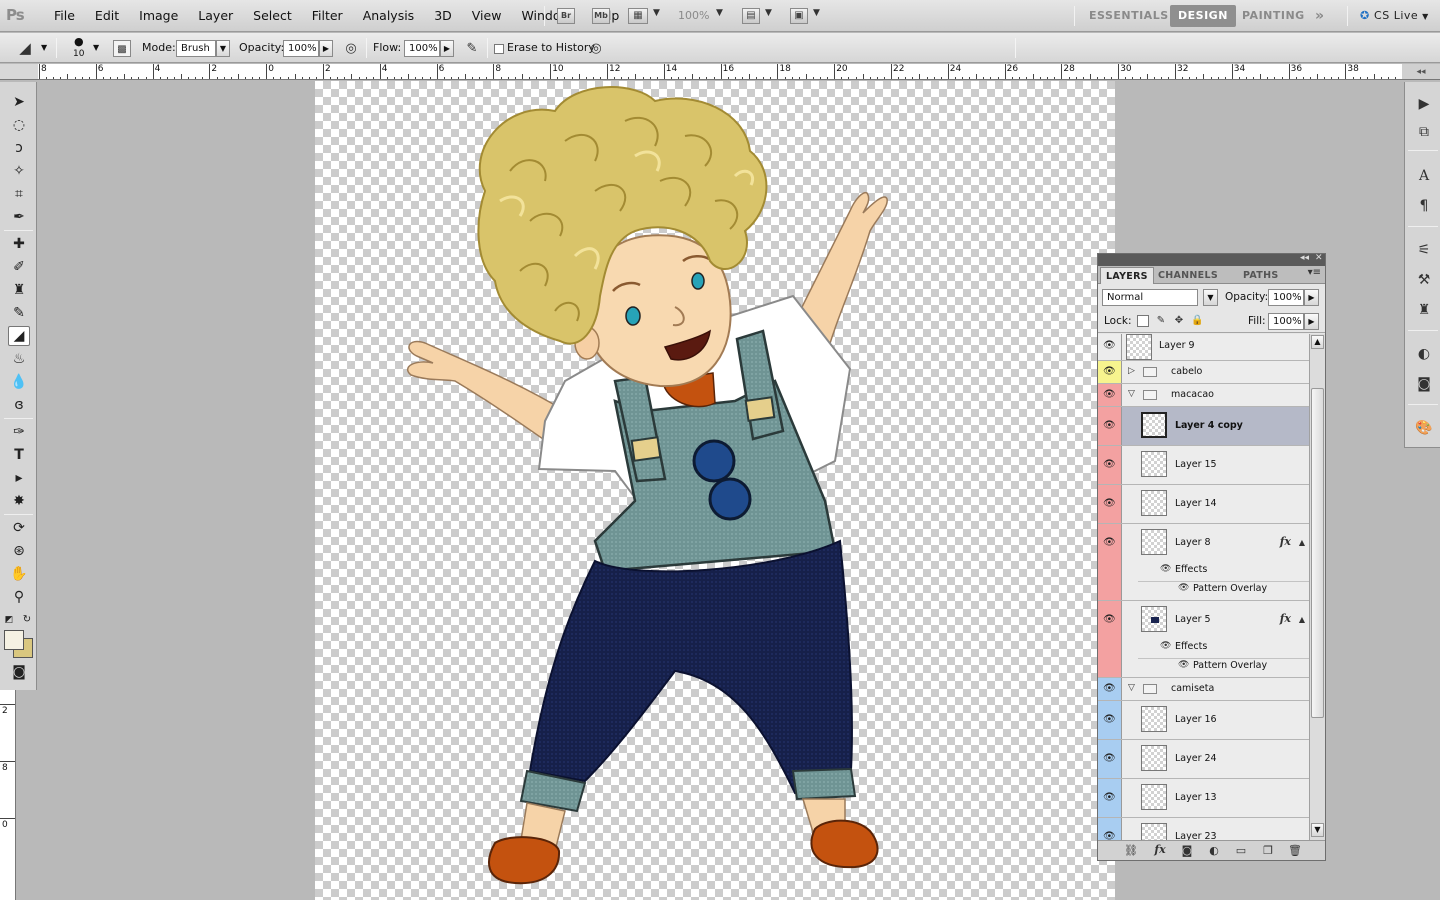 Image resolution: width=1440 pixels, height=900 pixels. Describe the element at coordinates (638, 16) in the screenshot. I see `view-extras-icon: ▦` at that location.